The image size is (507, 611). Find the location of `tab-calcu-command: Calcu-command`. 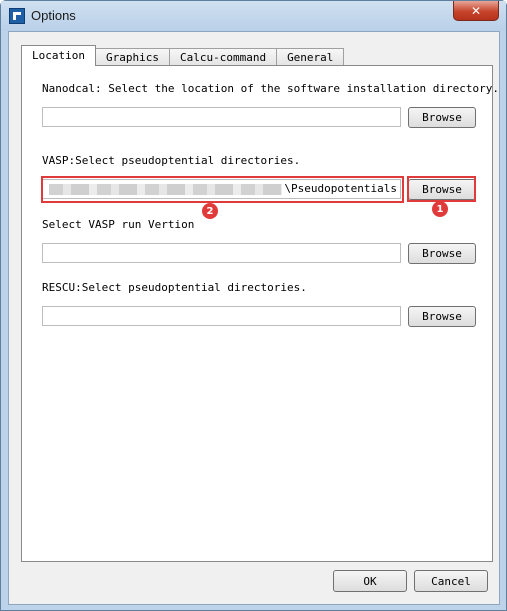

tab-calcu-command: Calcu-command is located at coordinates (223, 57).